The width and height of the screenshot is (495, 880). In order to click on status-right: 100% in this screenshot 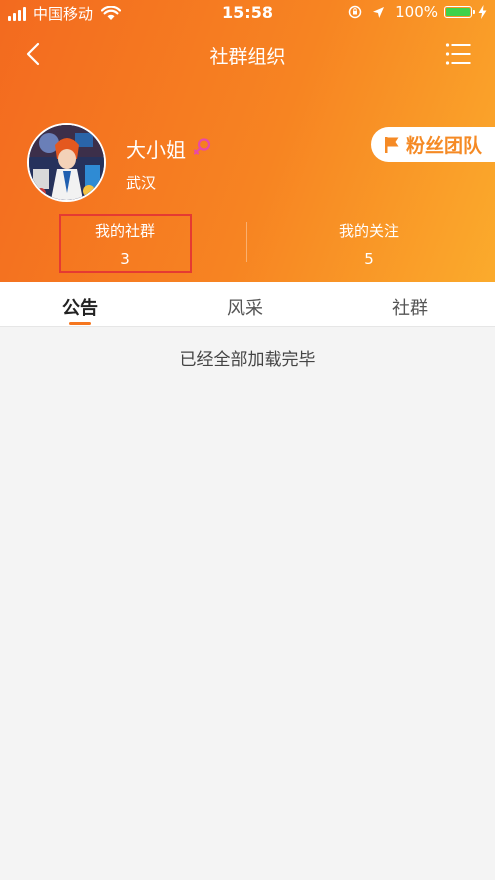, I will do `click(417, 12)`.